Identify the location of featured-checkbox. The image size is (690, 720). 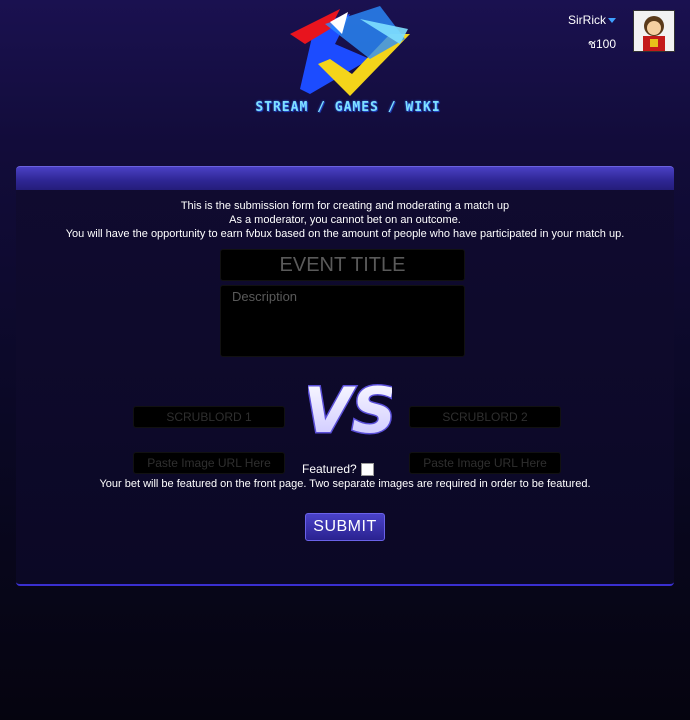
(367, 470).